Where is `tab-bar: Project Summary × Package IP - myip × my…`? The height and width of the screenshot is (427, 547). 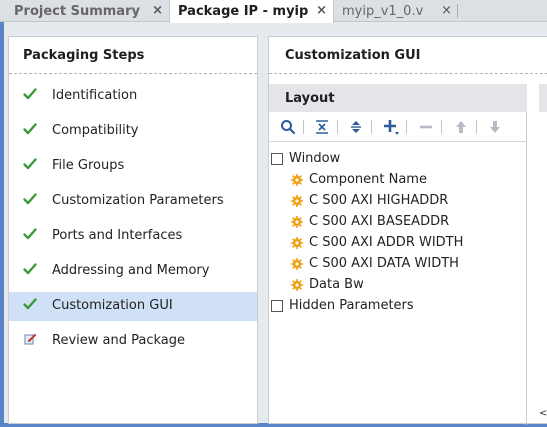
tab-bar: Project Summary × Package IP - myip × my… is located at coordinates (273, 11).